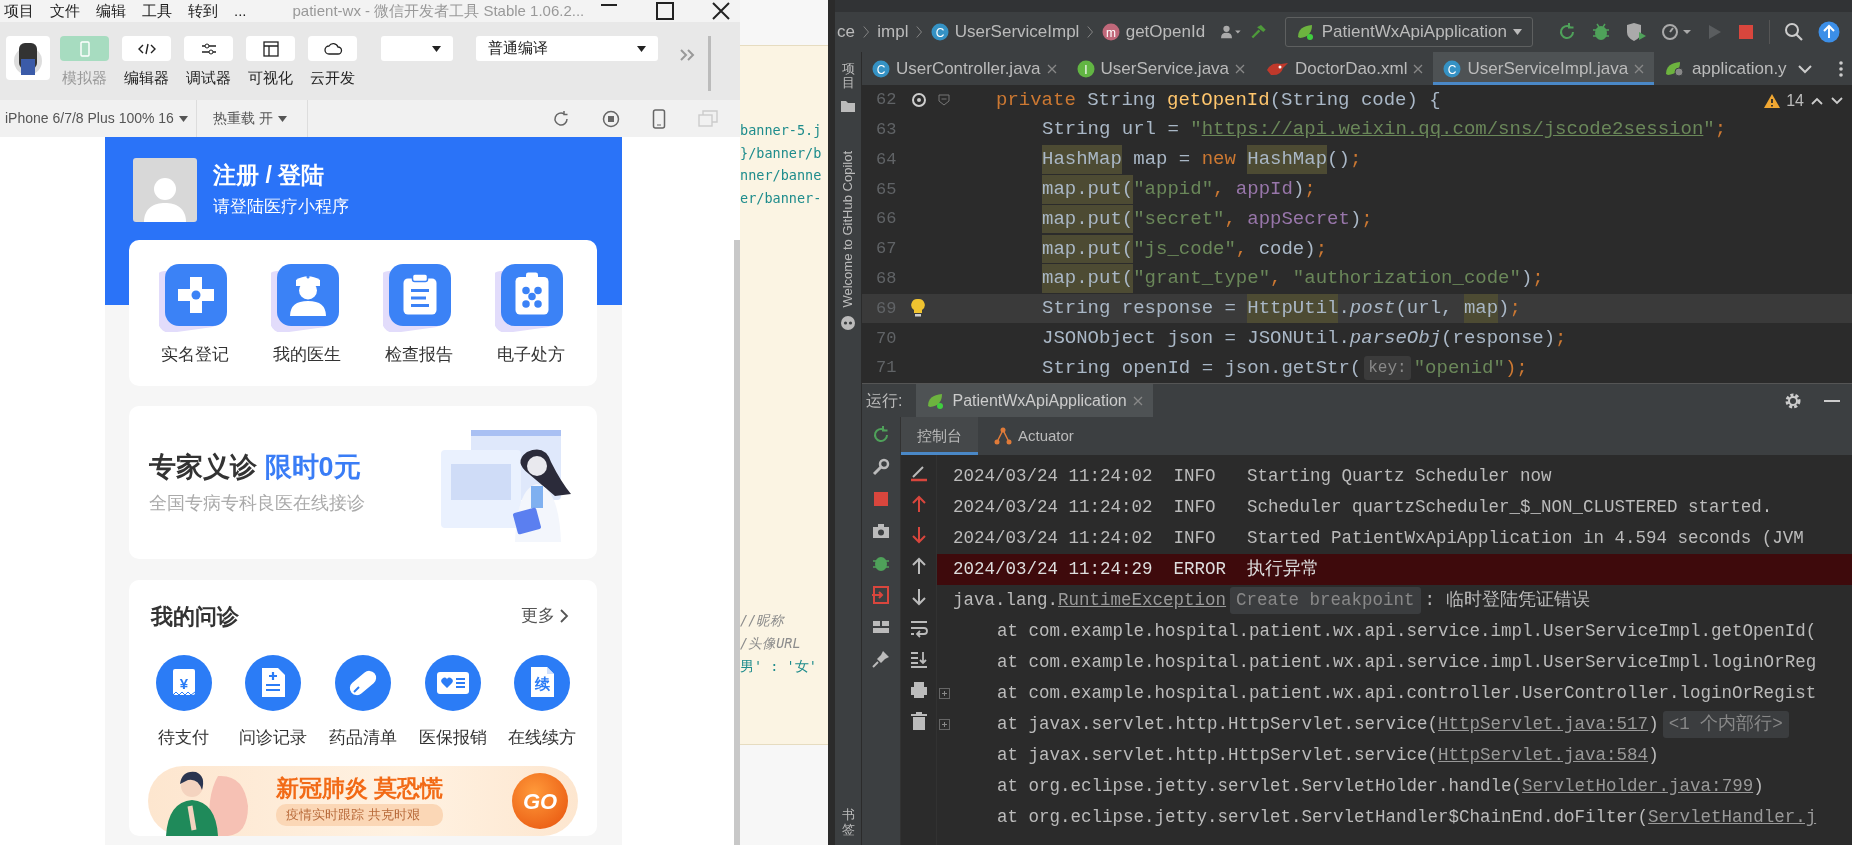 The image size is (1852, 845). What do you see at coordinates (848, 229) in the screenshot?
I see `copilot-side-tab: Welcome to GitHub Copilot` at bounding box center [848, 229].